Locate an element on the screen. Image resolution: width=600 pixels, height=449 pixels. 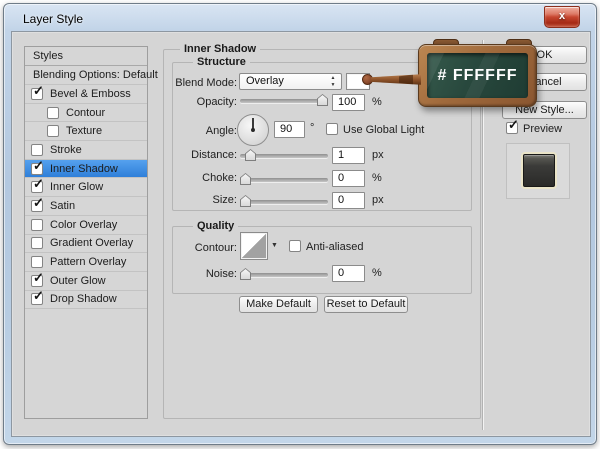
sidebar-item-label: Contour is located at coordinates (86, 112).